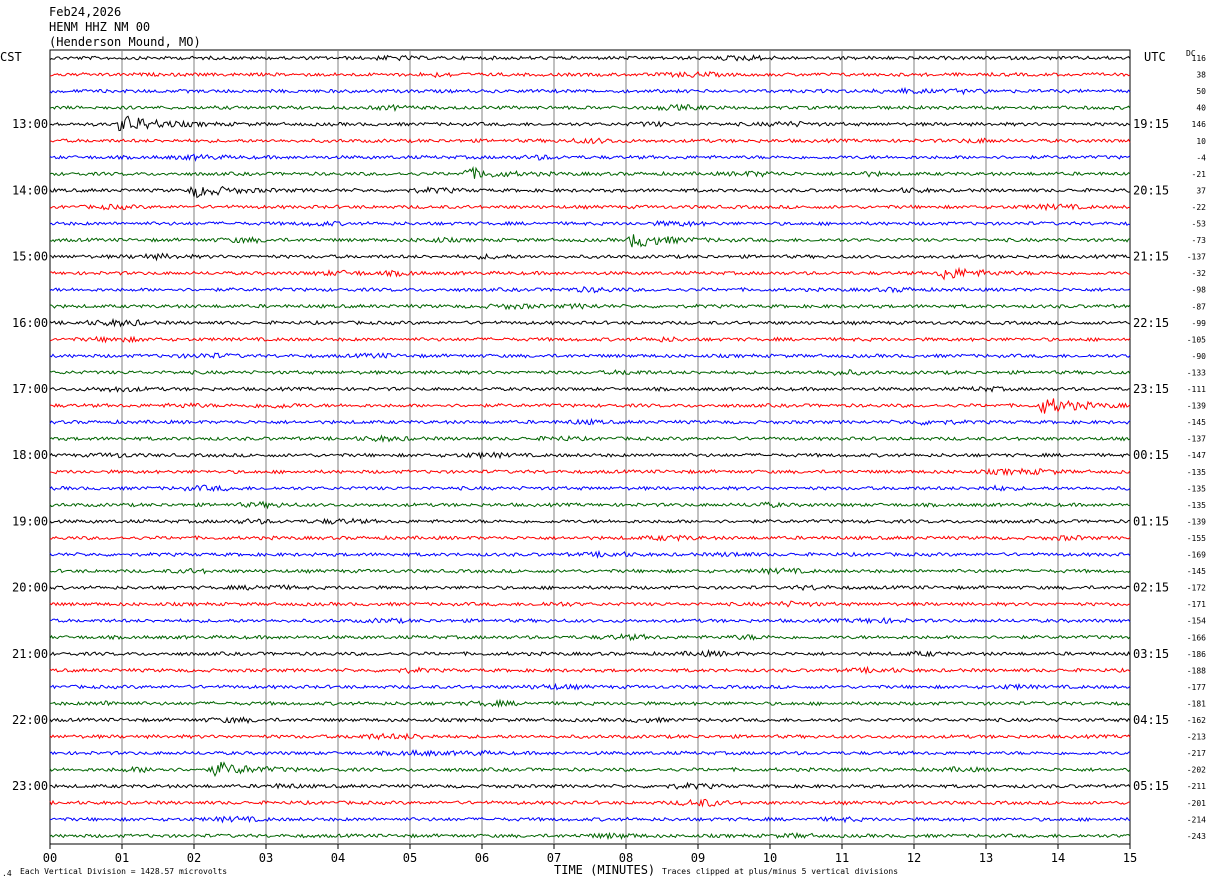 The height and width of the screenshot is (886, 1210). What do you see at coordinates (266, 858) in the screenshot?
I see `x-tick-label: 03` at bounding box center [266, 858].